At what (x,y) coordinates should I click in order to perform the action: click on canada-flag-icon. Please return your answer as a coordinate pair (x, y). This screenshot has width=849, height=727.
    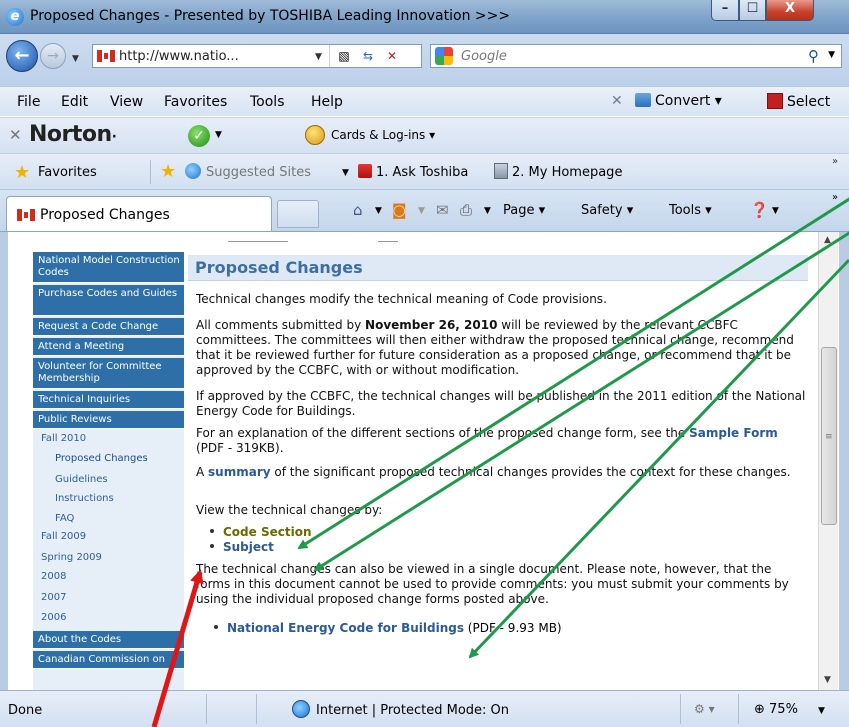
    Looking at the image, I should click on (106, 56).